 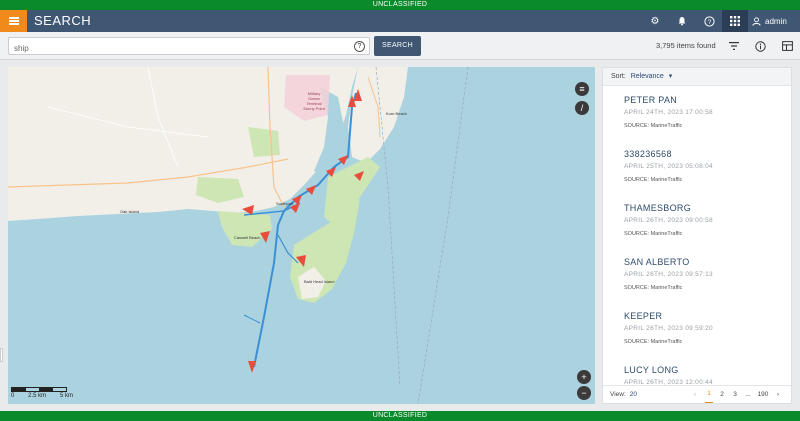 What do you see at coordinates (359, 46) in the screenshot?
I see `search-help-icon: ?` at bounding box center [359, 46].